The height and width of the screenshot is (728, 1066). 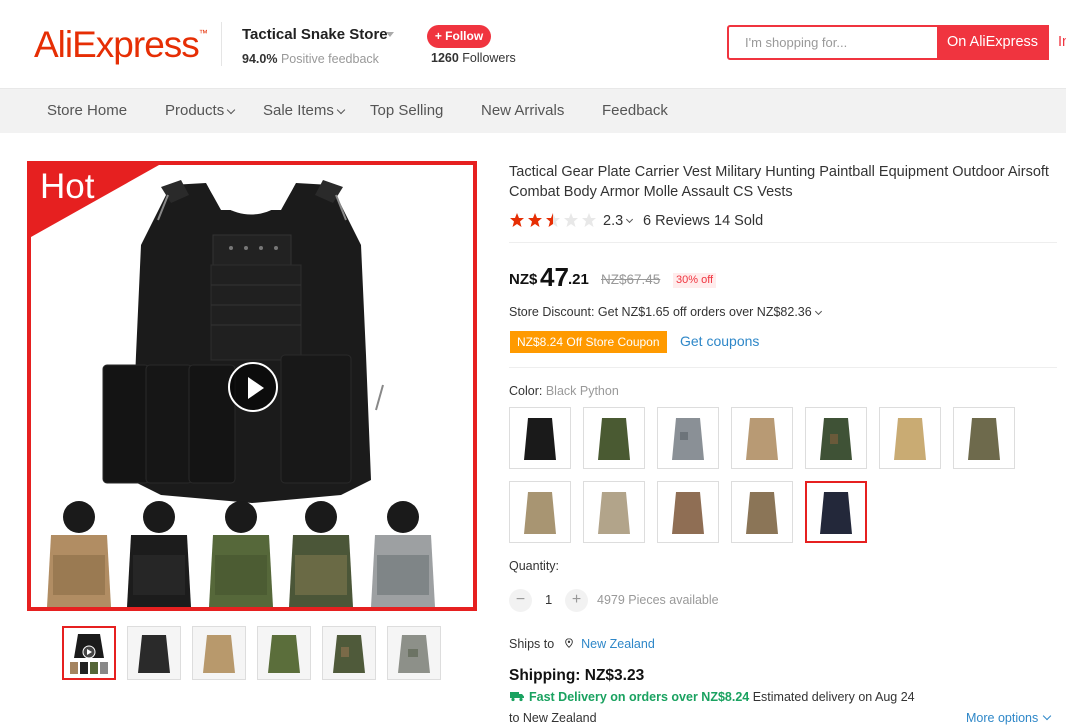 What do you see at coordinates (1009, 718) in the screenshot?
I see `more-options-link: More options` at bounding box center [1009, 718].